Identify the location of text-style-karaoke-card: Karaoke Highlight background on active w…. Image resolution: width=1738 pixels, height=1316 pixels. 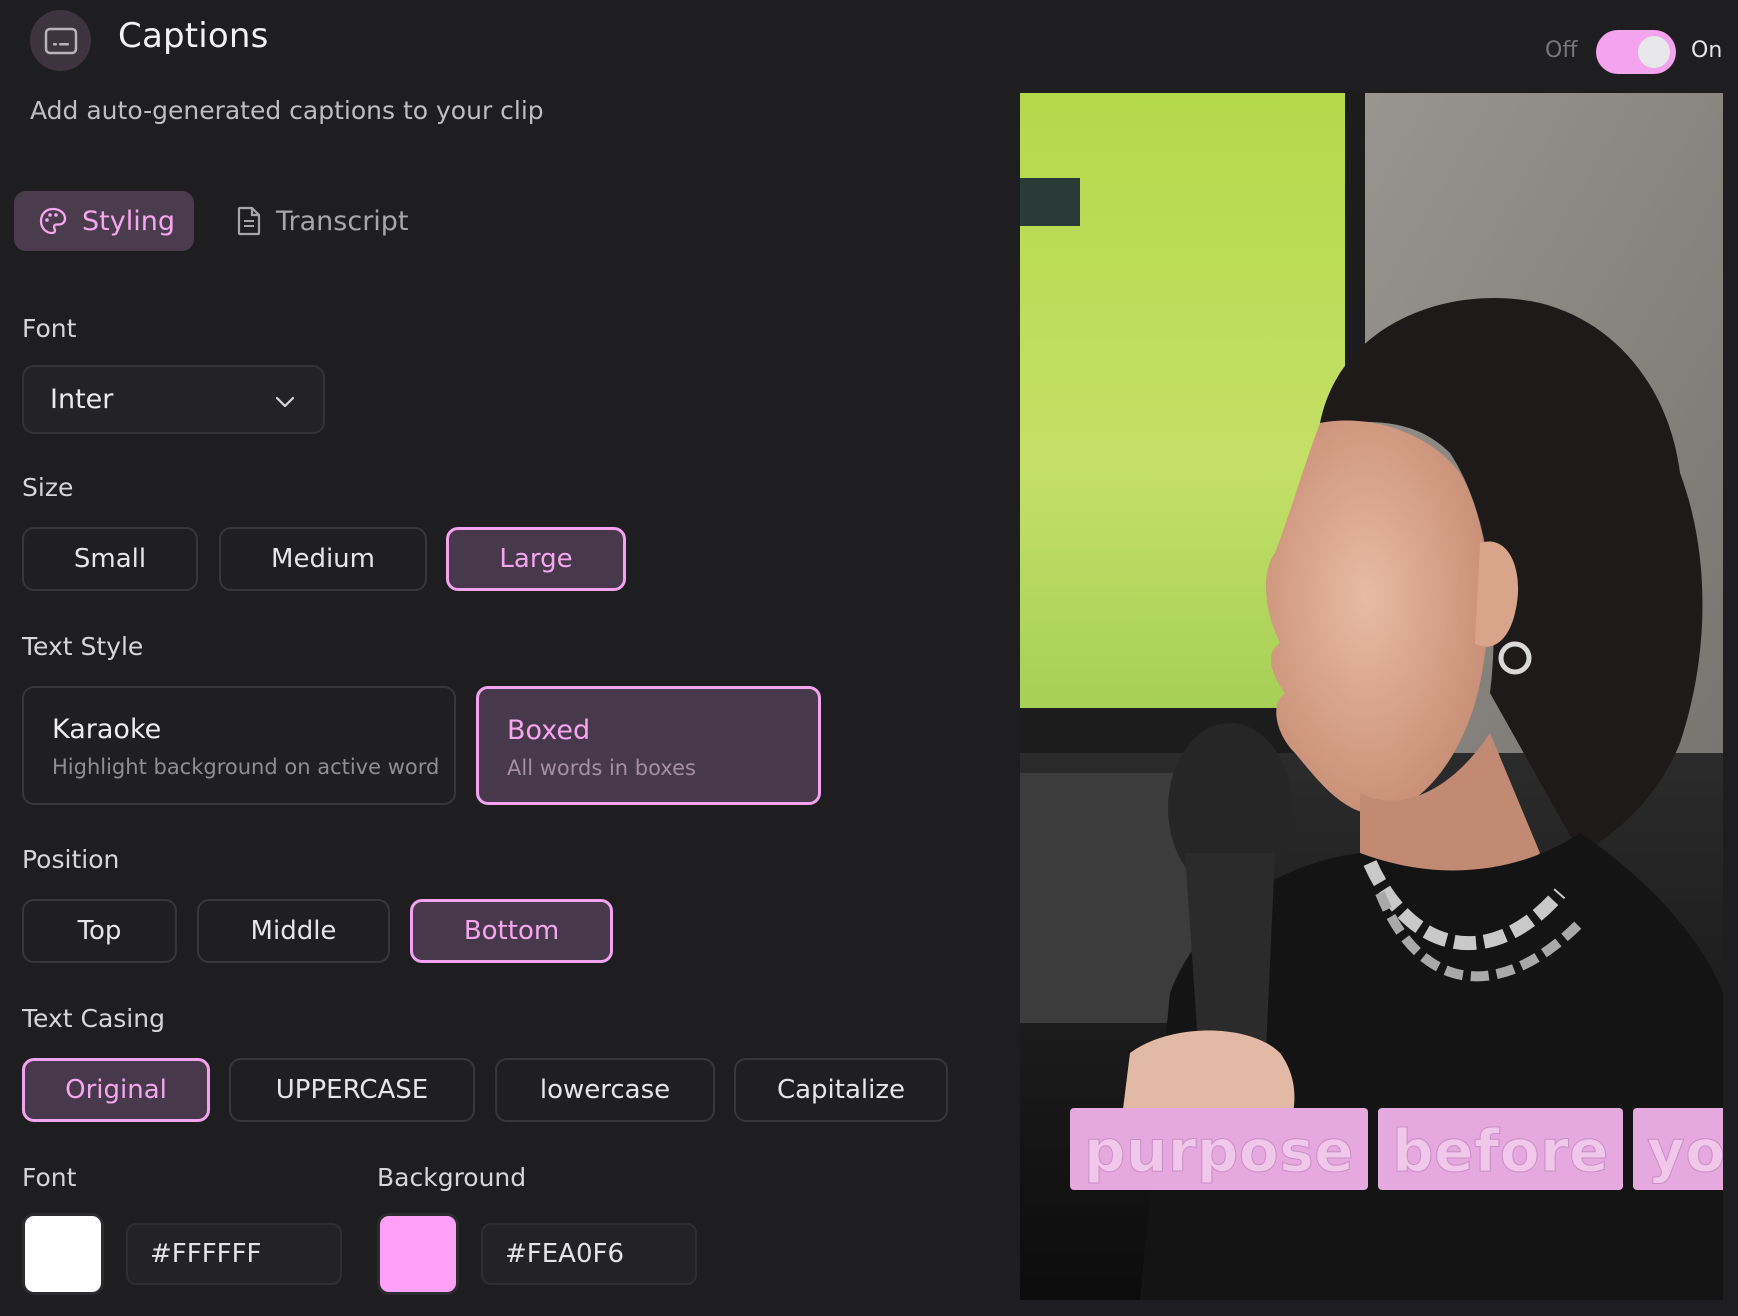
(239, 745).